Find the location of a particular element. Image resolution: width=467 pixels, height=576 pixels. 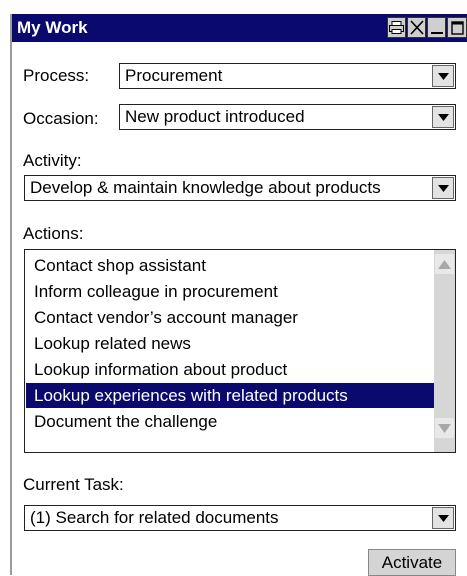

title-bar: My Work is located at coordinates (239, 28).